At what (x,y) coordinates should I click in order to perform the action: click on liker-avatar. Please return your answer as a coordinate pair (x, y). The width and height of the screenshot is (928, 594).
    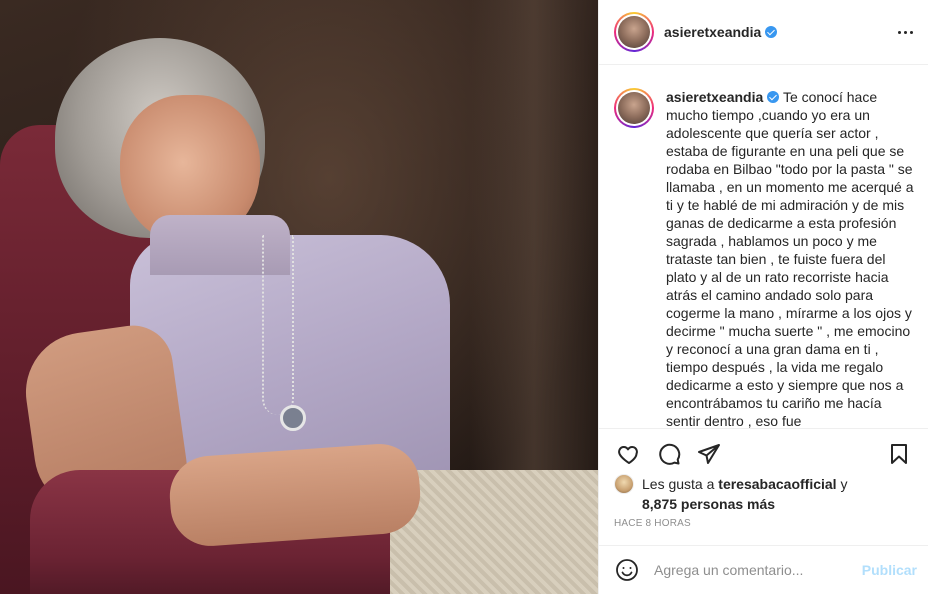
    Looking at the image, I should click on (624, 484).